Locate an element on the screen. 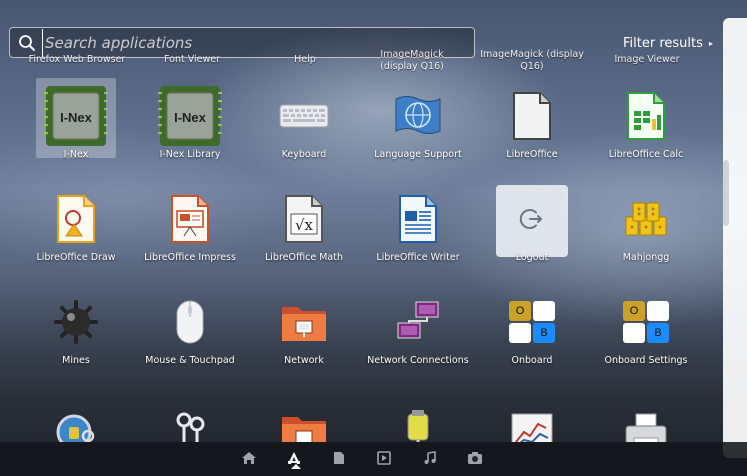 This screenshot has height=476, width=747. app-tile-mines: Mines is located at coordinates (76, 327).